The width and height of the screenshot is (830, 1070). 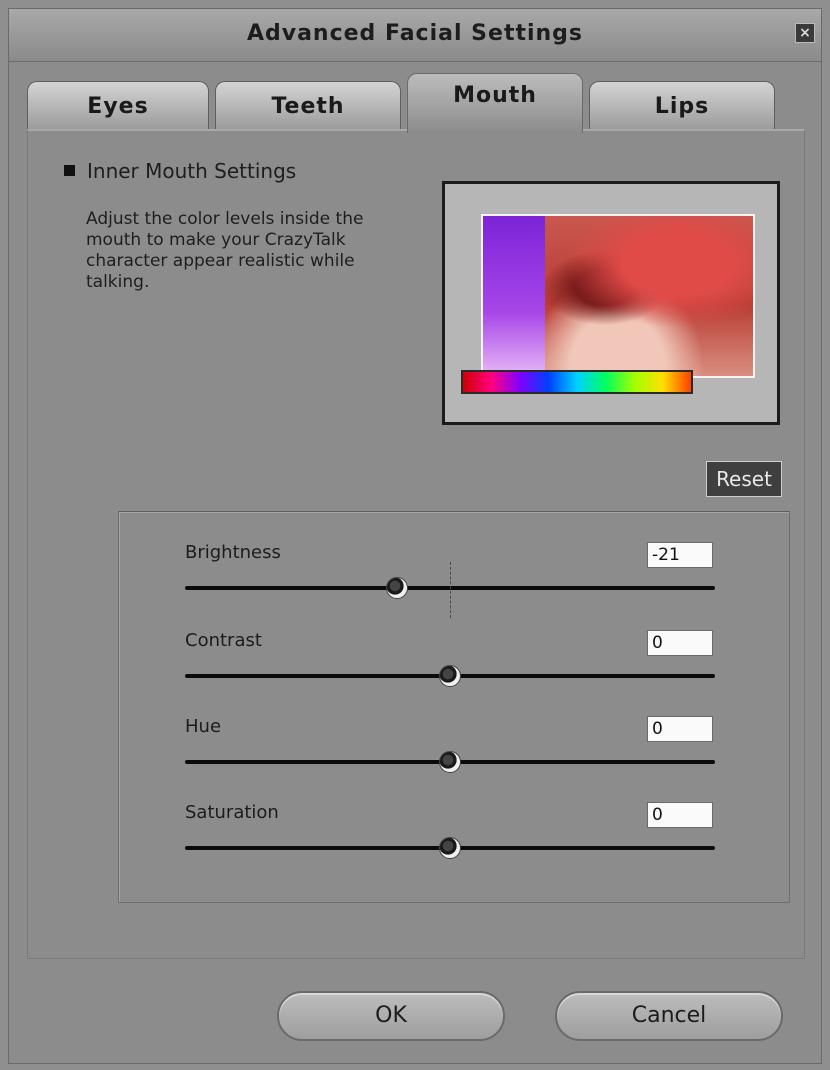 I want to click on hue-slider-track, so click(x=450, y=762).